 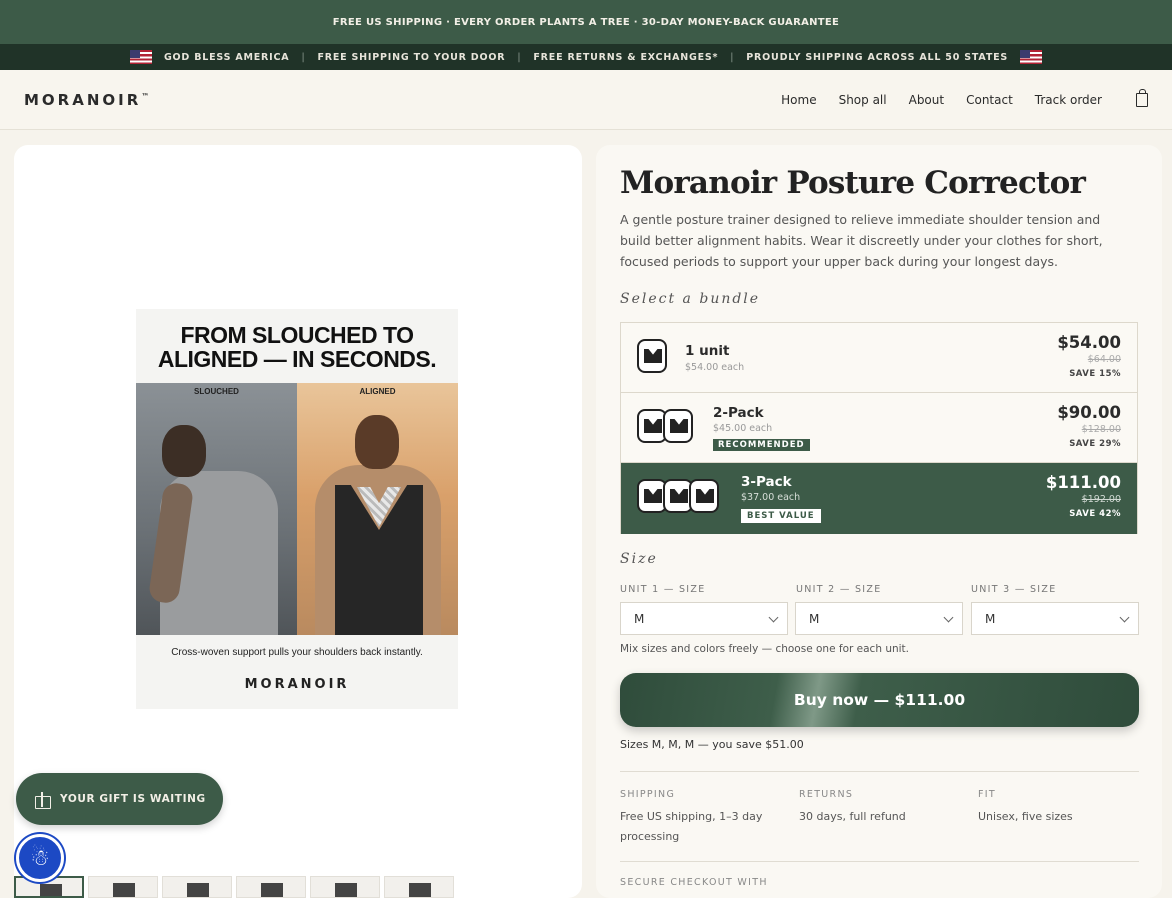 What do you see at coordinates (411, 57) in the screenshot?
I see `announcement-item: FREE SHIPPING TO YOUR DOOR` at bounding box center [411, 57].